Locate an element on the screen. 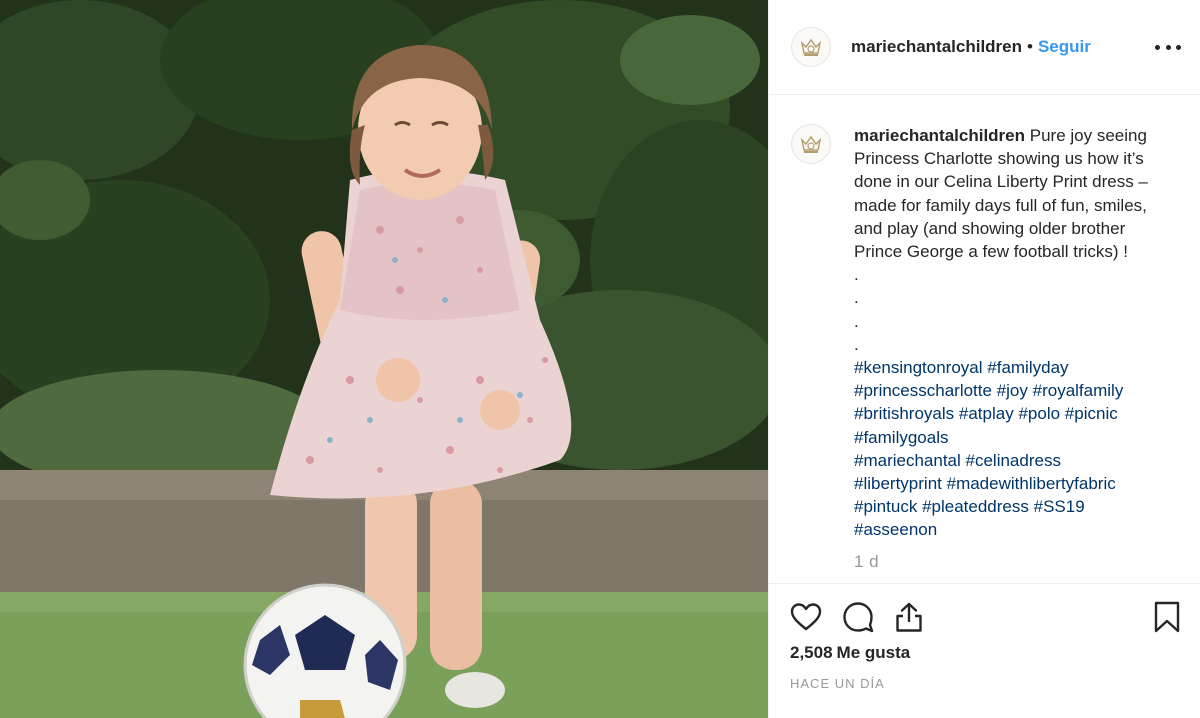 The height and width of the screenshot is (718, 1200). heart-icon is located at coordinates (806, 617).